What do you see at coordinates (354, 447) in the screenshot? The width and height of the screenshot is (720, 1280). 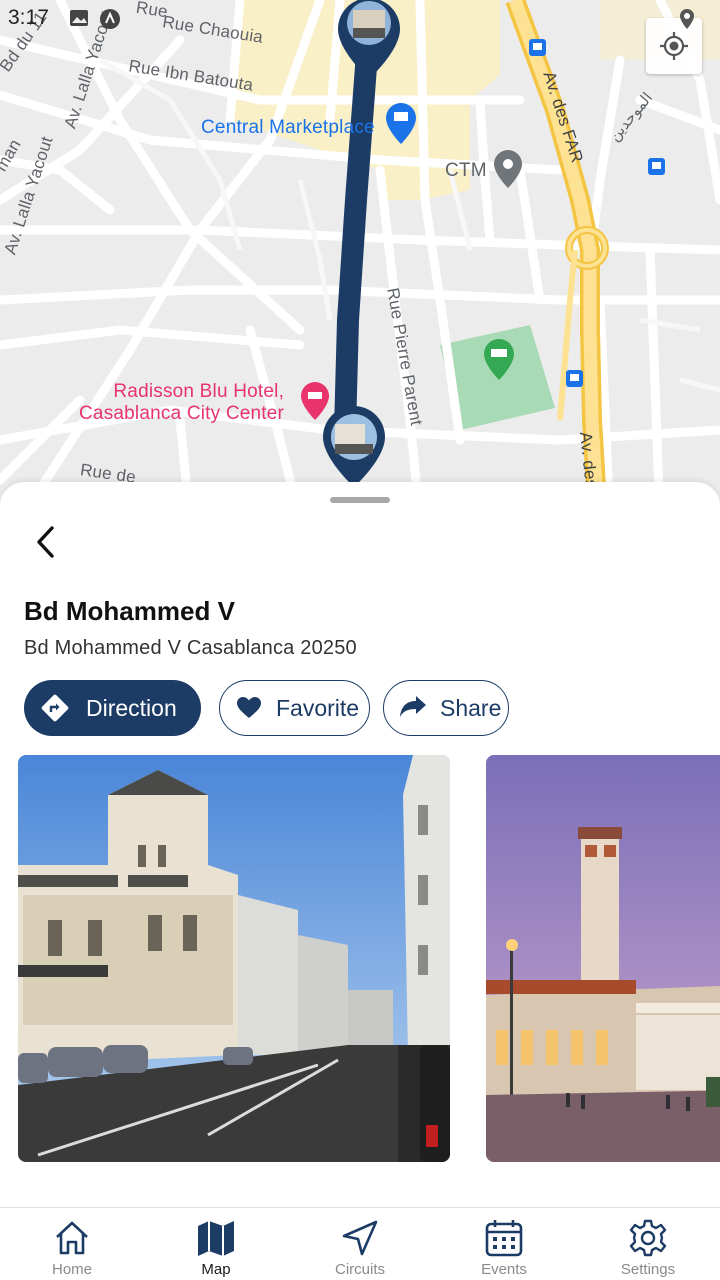 I see `route-end-pin` at bounding box center [354, 447].